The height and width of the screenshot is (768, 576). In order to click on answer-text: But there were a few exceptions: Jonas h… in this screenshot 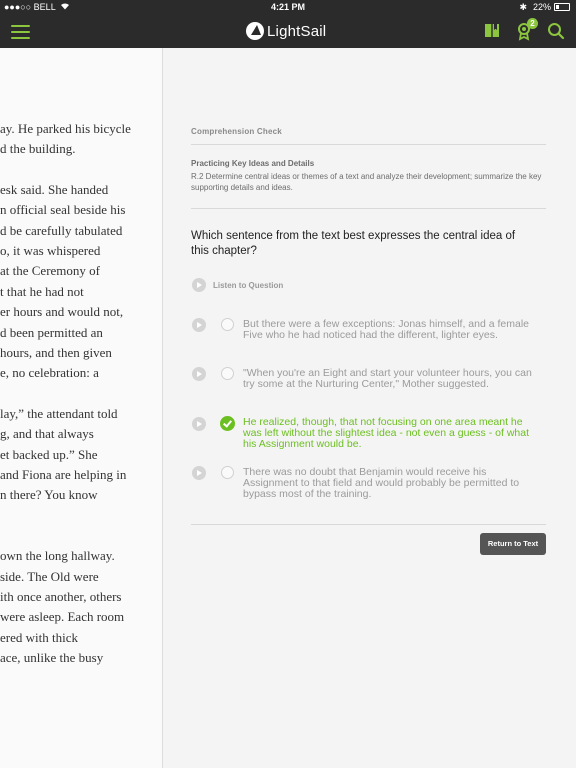, I will do `click(393, 330)`.